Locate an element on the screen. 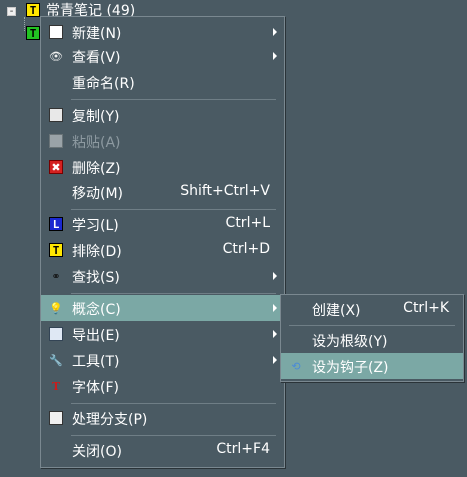 The image size is (467, 477). menu-item-font: T 字体(F) is located at coordinates (162, 386).